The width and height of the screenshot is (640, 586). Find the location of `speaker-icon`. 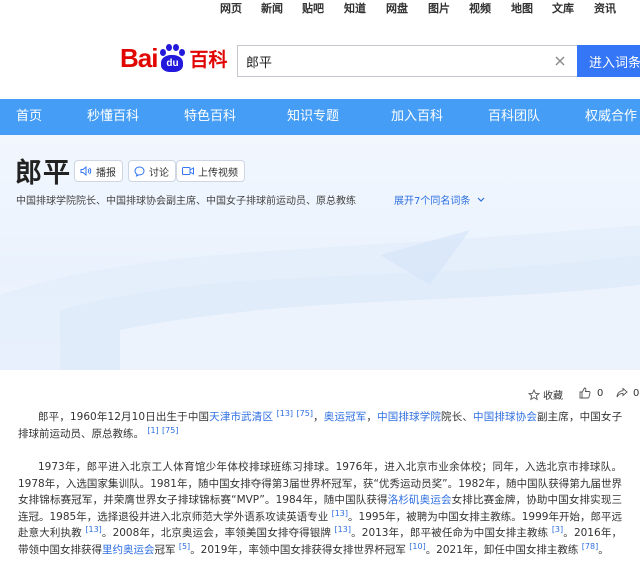

speaker-icon is located at coordinates (86, 171).